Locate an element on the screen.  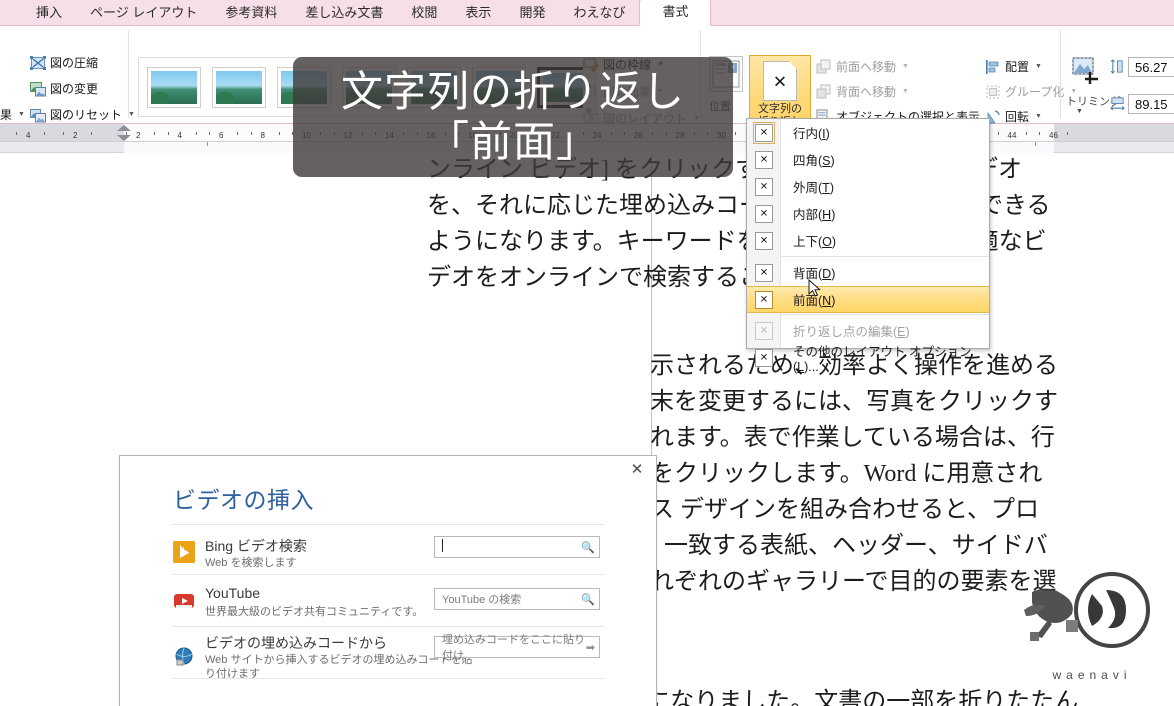
menu-divider is located at coordinates (885, 256).